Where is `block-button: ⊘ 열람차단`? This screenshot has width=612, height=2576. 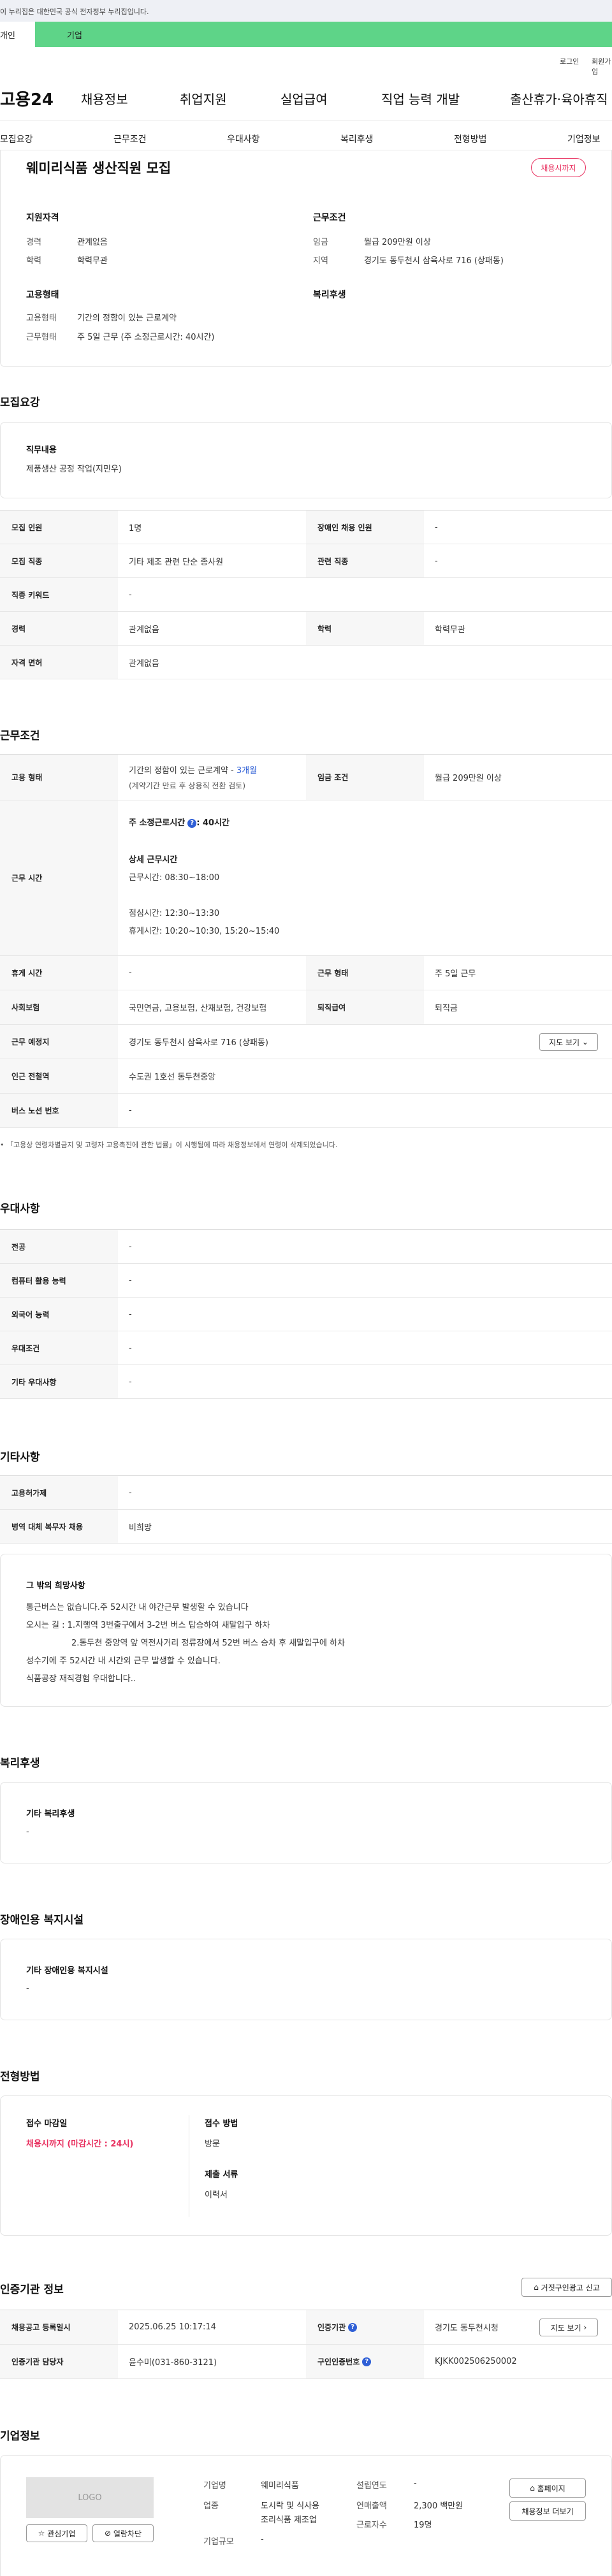
block-button: ⊘ 열람차단 is located at coordinates (123, 2533).